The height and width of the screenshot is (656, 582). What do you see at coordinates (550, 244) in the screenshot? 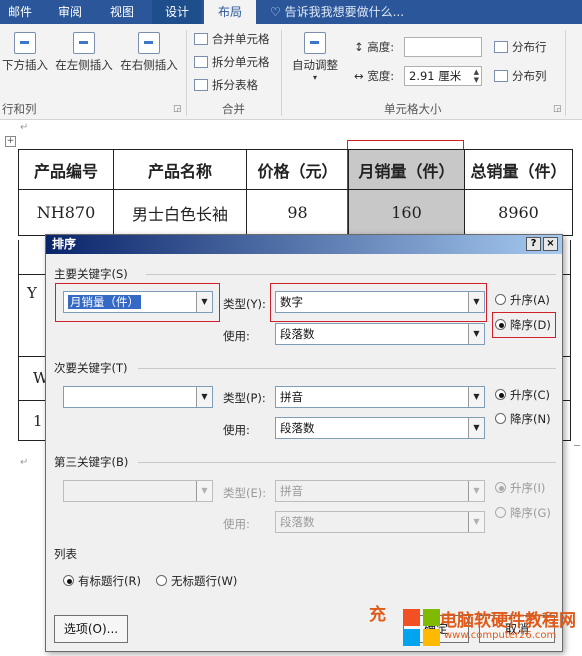
I see `close-button: ×` at bounding box center [550, 244].